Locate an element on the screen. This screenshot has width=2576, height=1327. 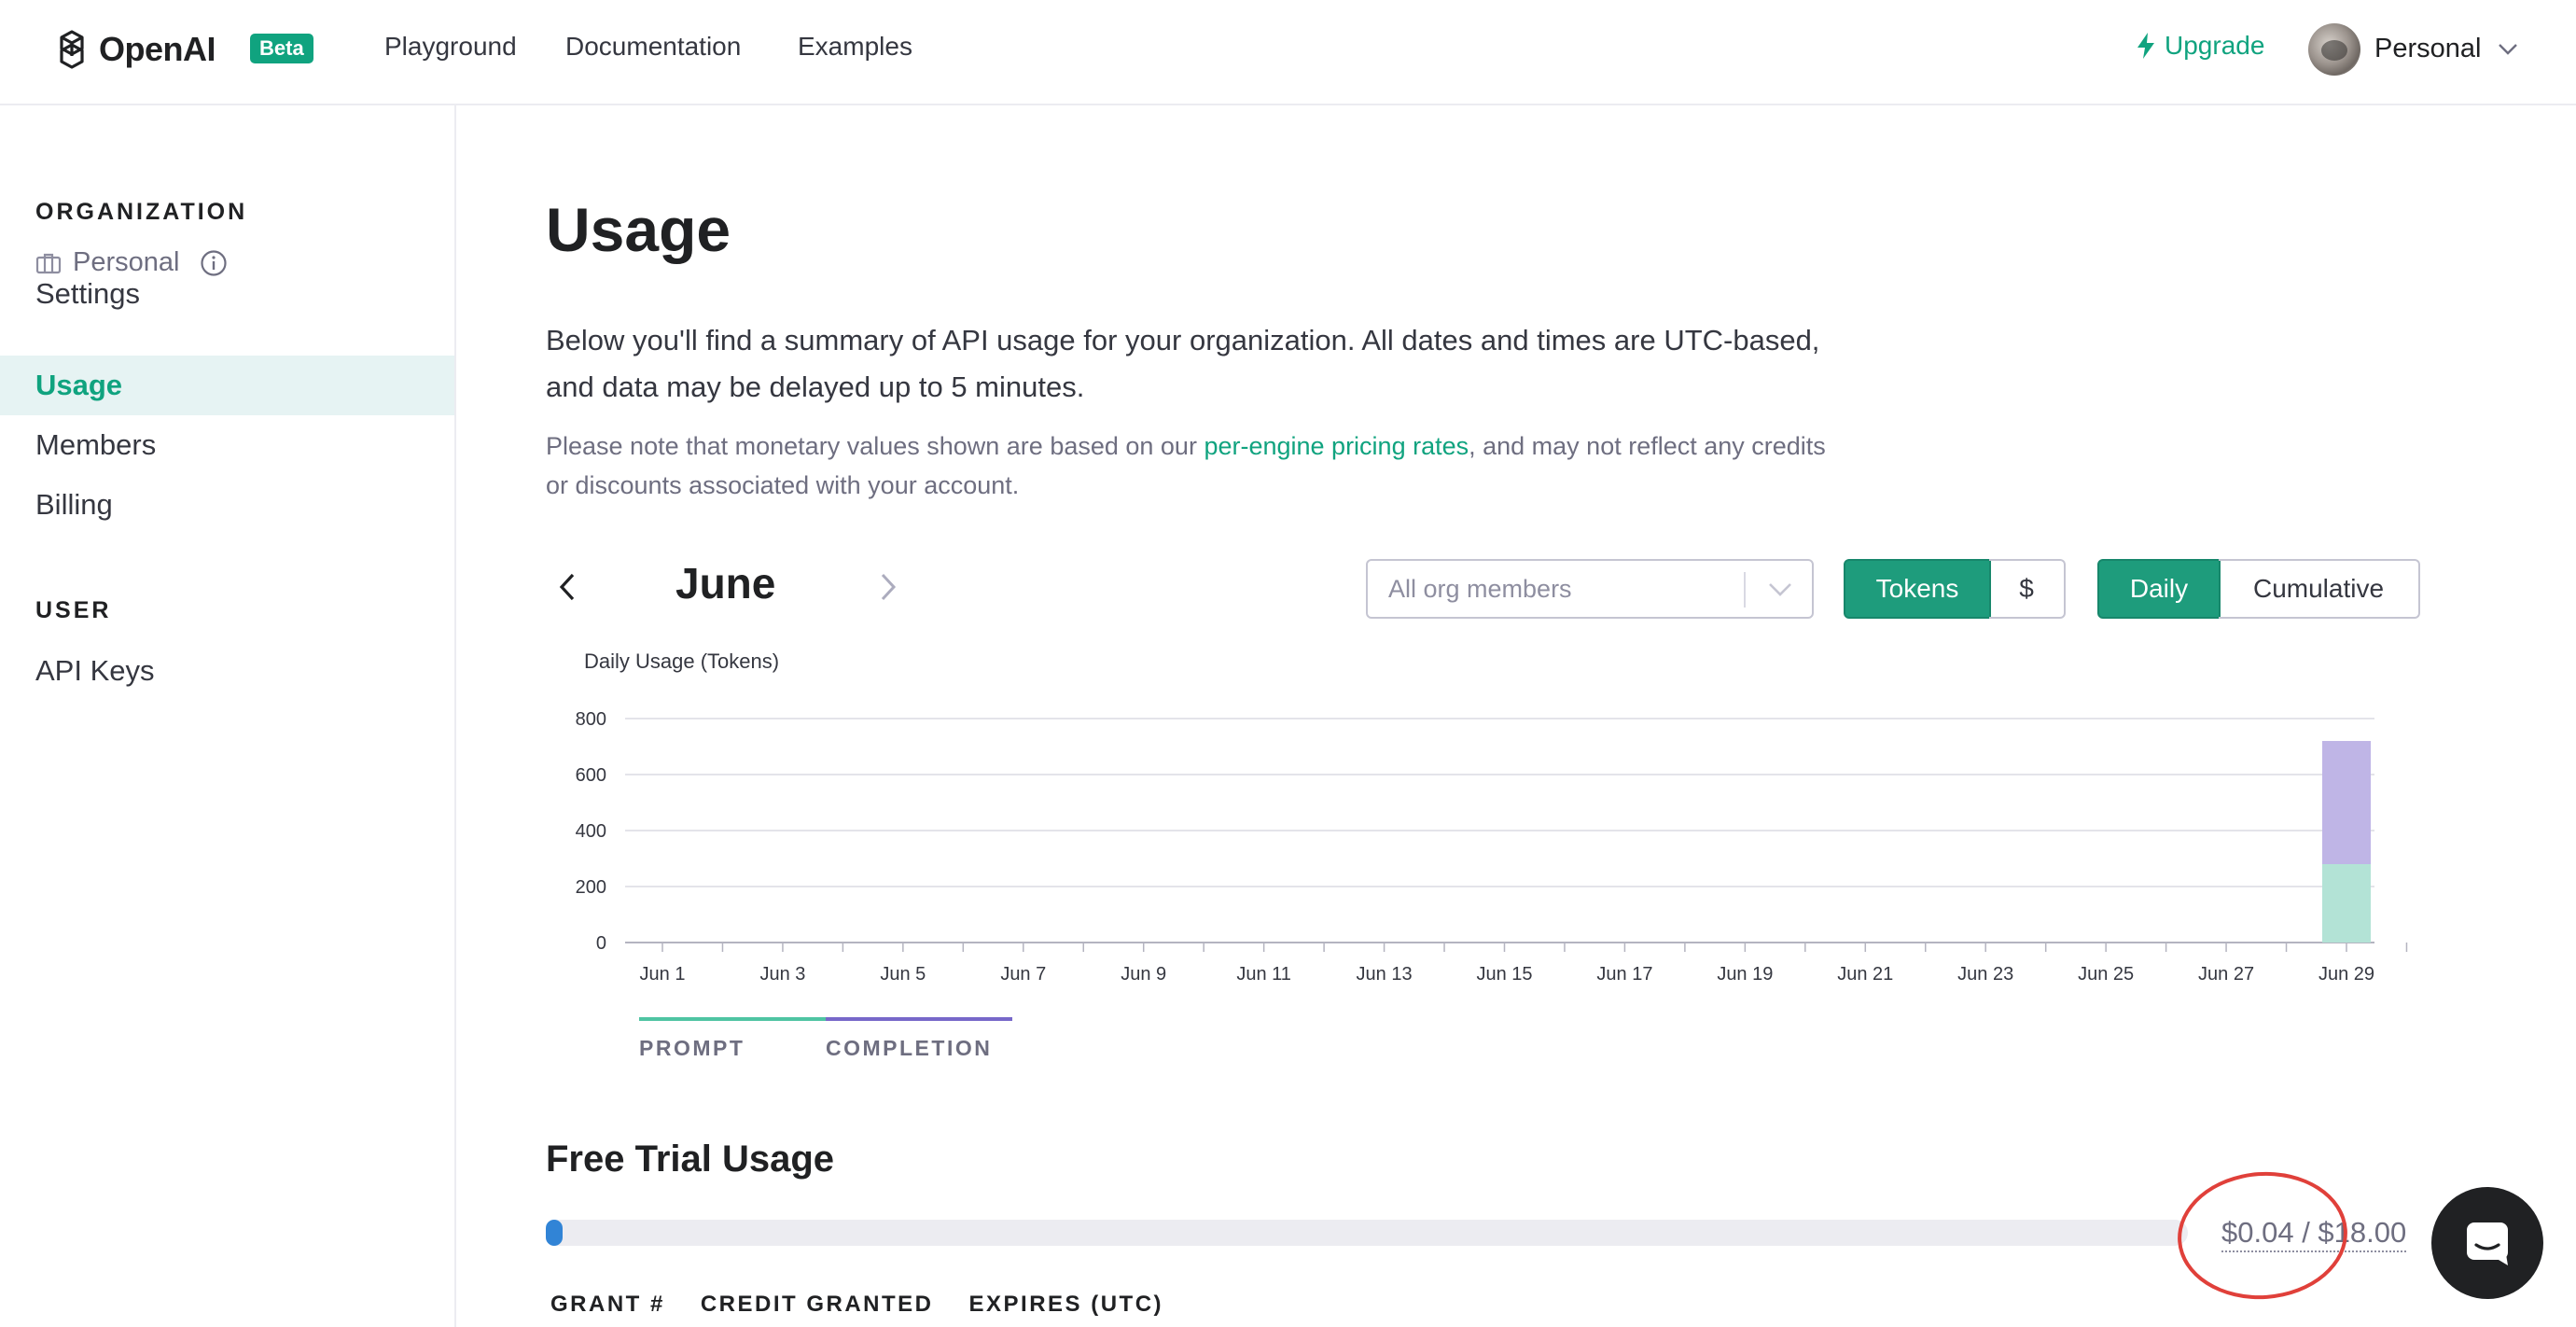
x-tick-label: Jun 11 is located at coordinates (1264, 975).